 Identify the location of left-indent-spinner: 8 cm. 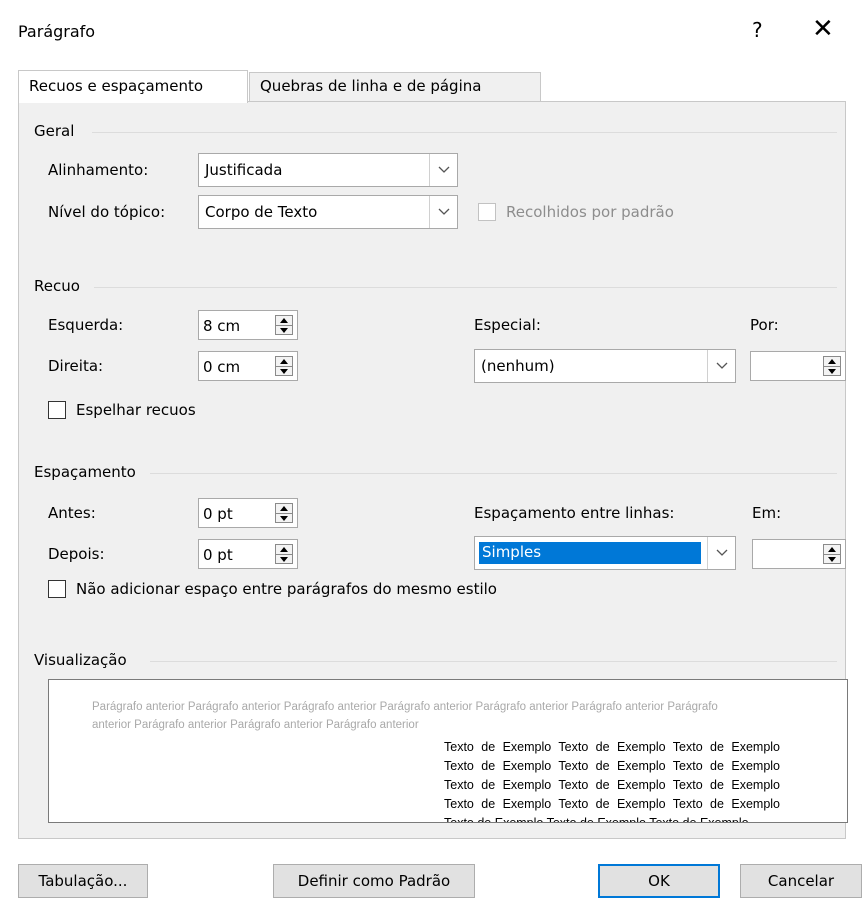
(248, 325).